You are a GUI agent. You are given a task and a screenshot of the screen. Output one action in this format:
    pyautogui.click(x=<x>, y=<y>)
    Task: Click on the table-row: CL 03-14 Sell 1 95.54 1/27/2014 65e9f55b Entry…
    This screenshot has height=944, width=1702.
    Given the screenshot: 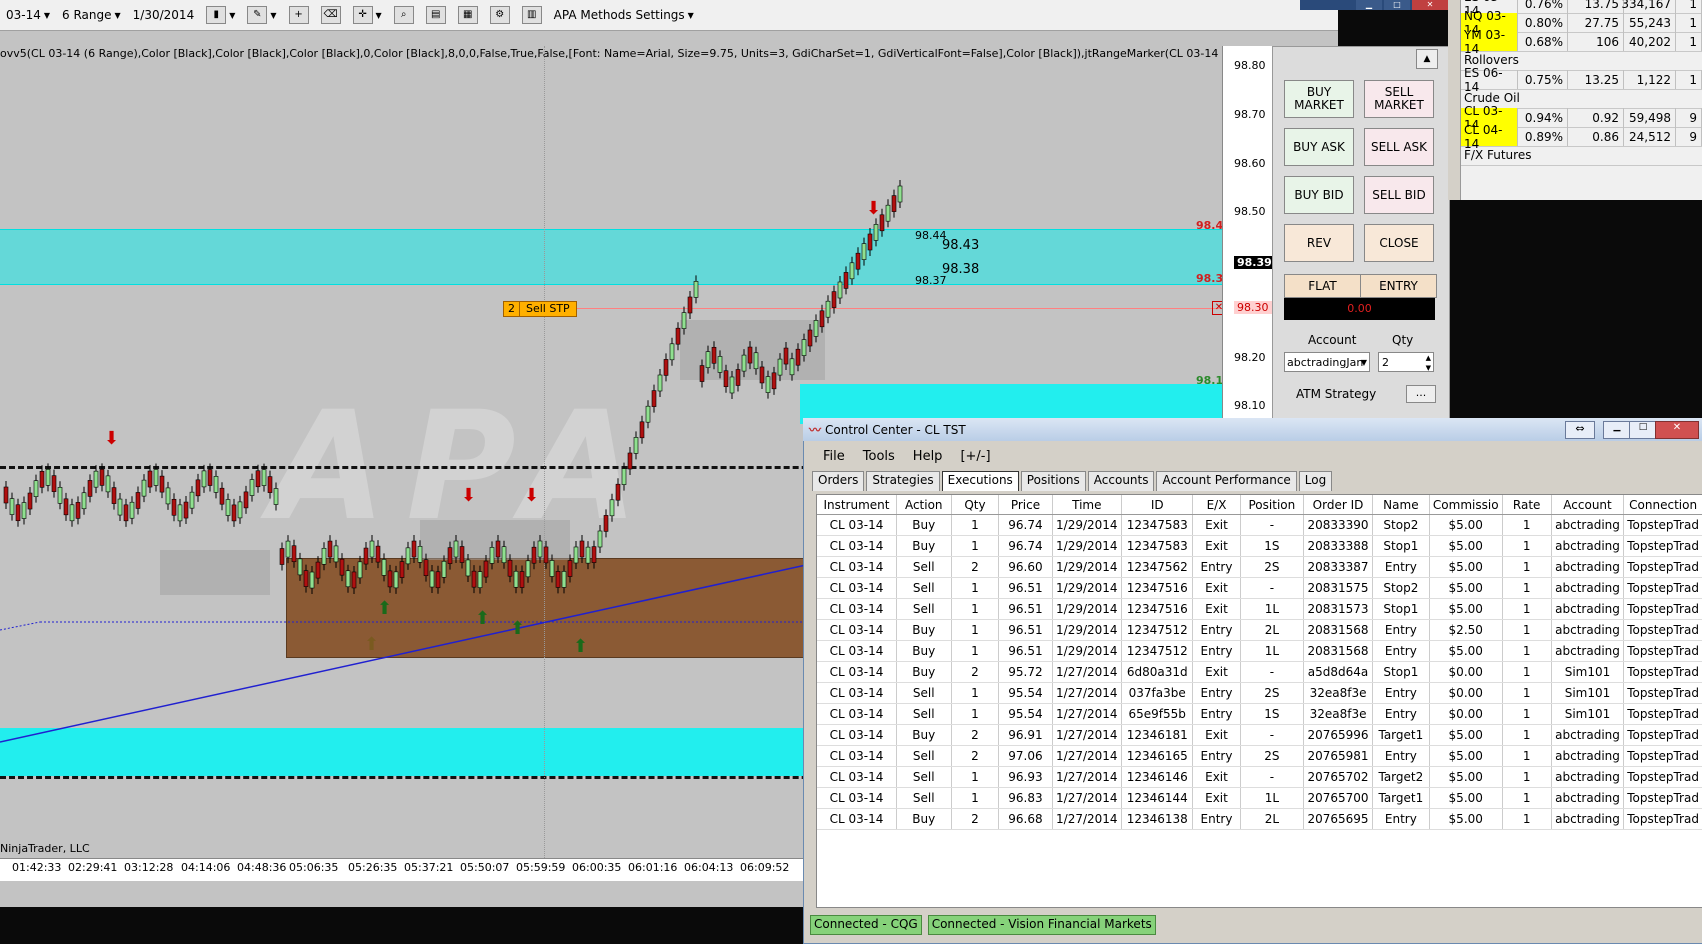 What is the action you would take?
    pyautogui.click(x=1259, y=714)
    